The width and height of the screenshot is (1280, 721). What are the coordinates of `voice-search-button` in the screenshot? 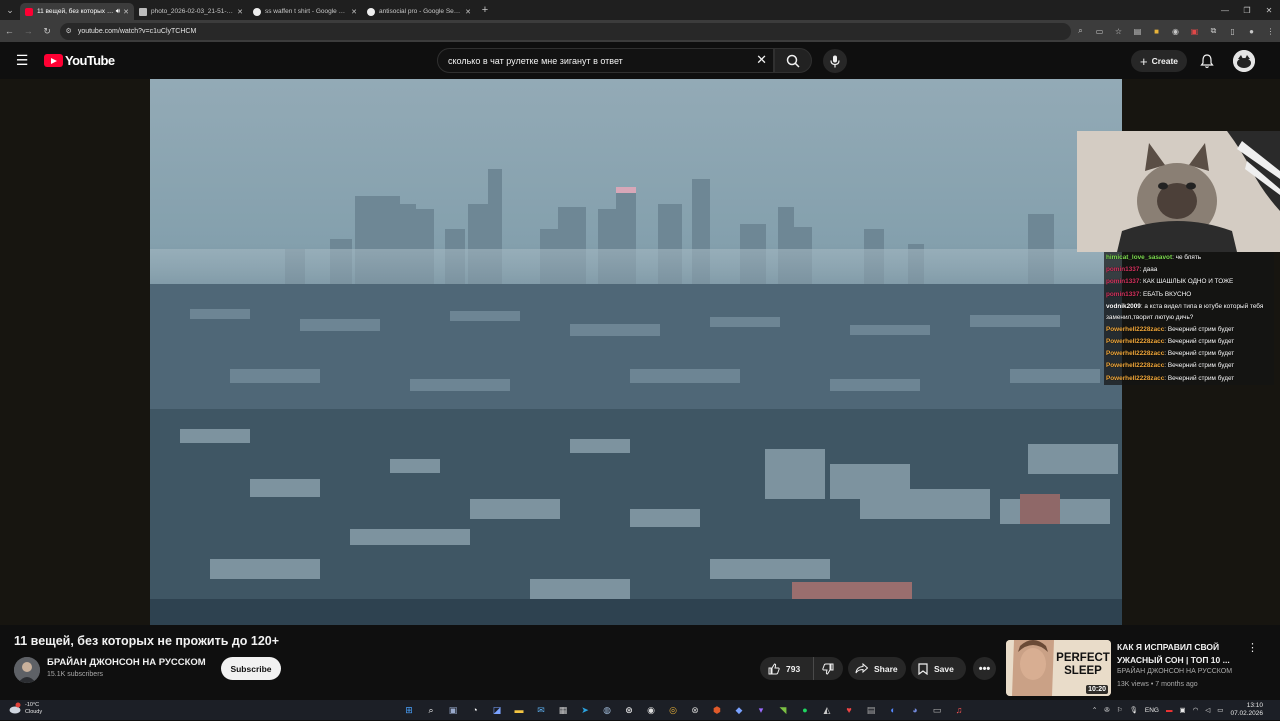 It's located at (835, 61).